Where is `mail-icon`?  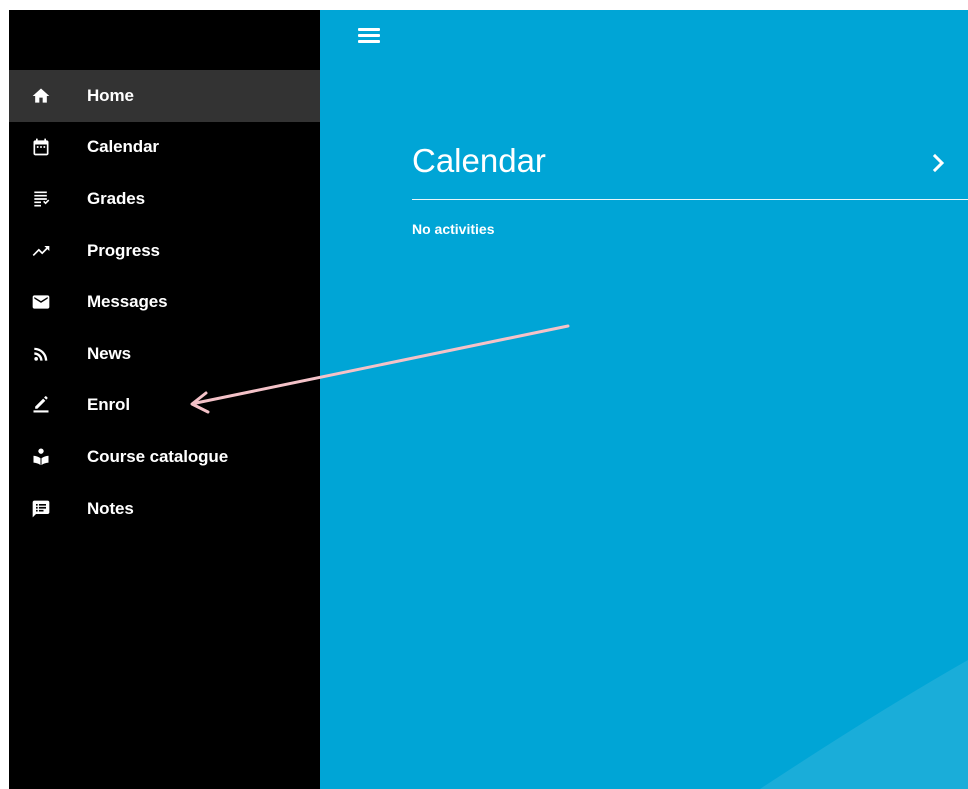 mail-icon is located at coordinates (41, 302).